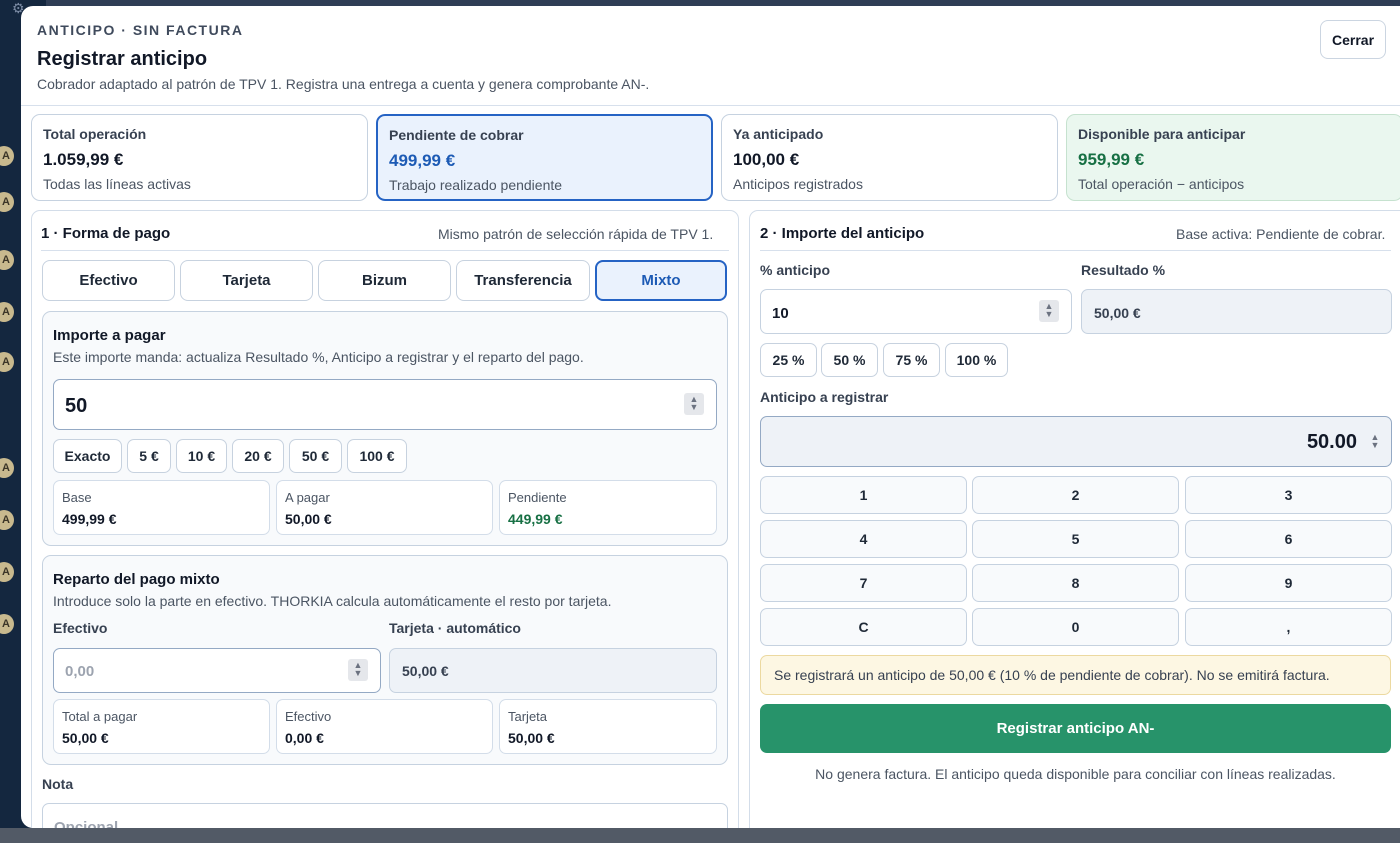 This screenshot has height=843, width=1400. What do you see at coordinates (1353, 39) in the screenshot?
I see `close-button: Cerrar` at bounding box center [1353, 39].